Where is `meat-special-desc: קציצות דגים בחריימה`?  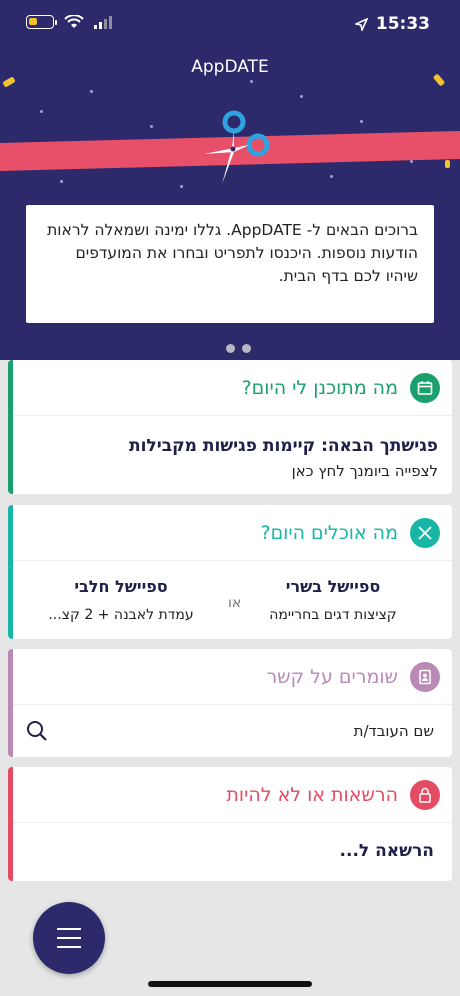 meat-special-desc: קציצות דגים בחריימה is located at coordinates (333, 615).